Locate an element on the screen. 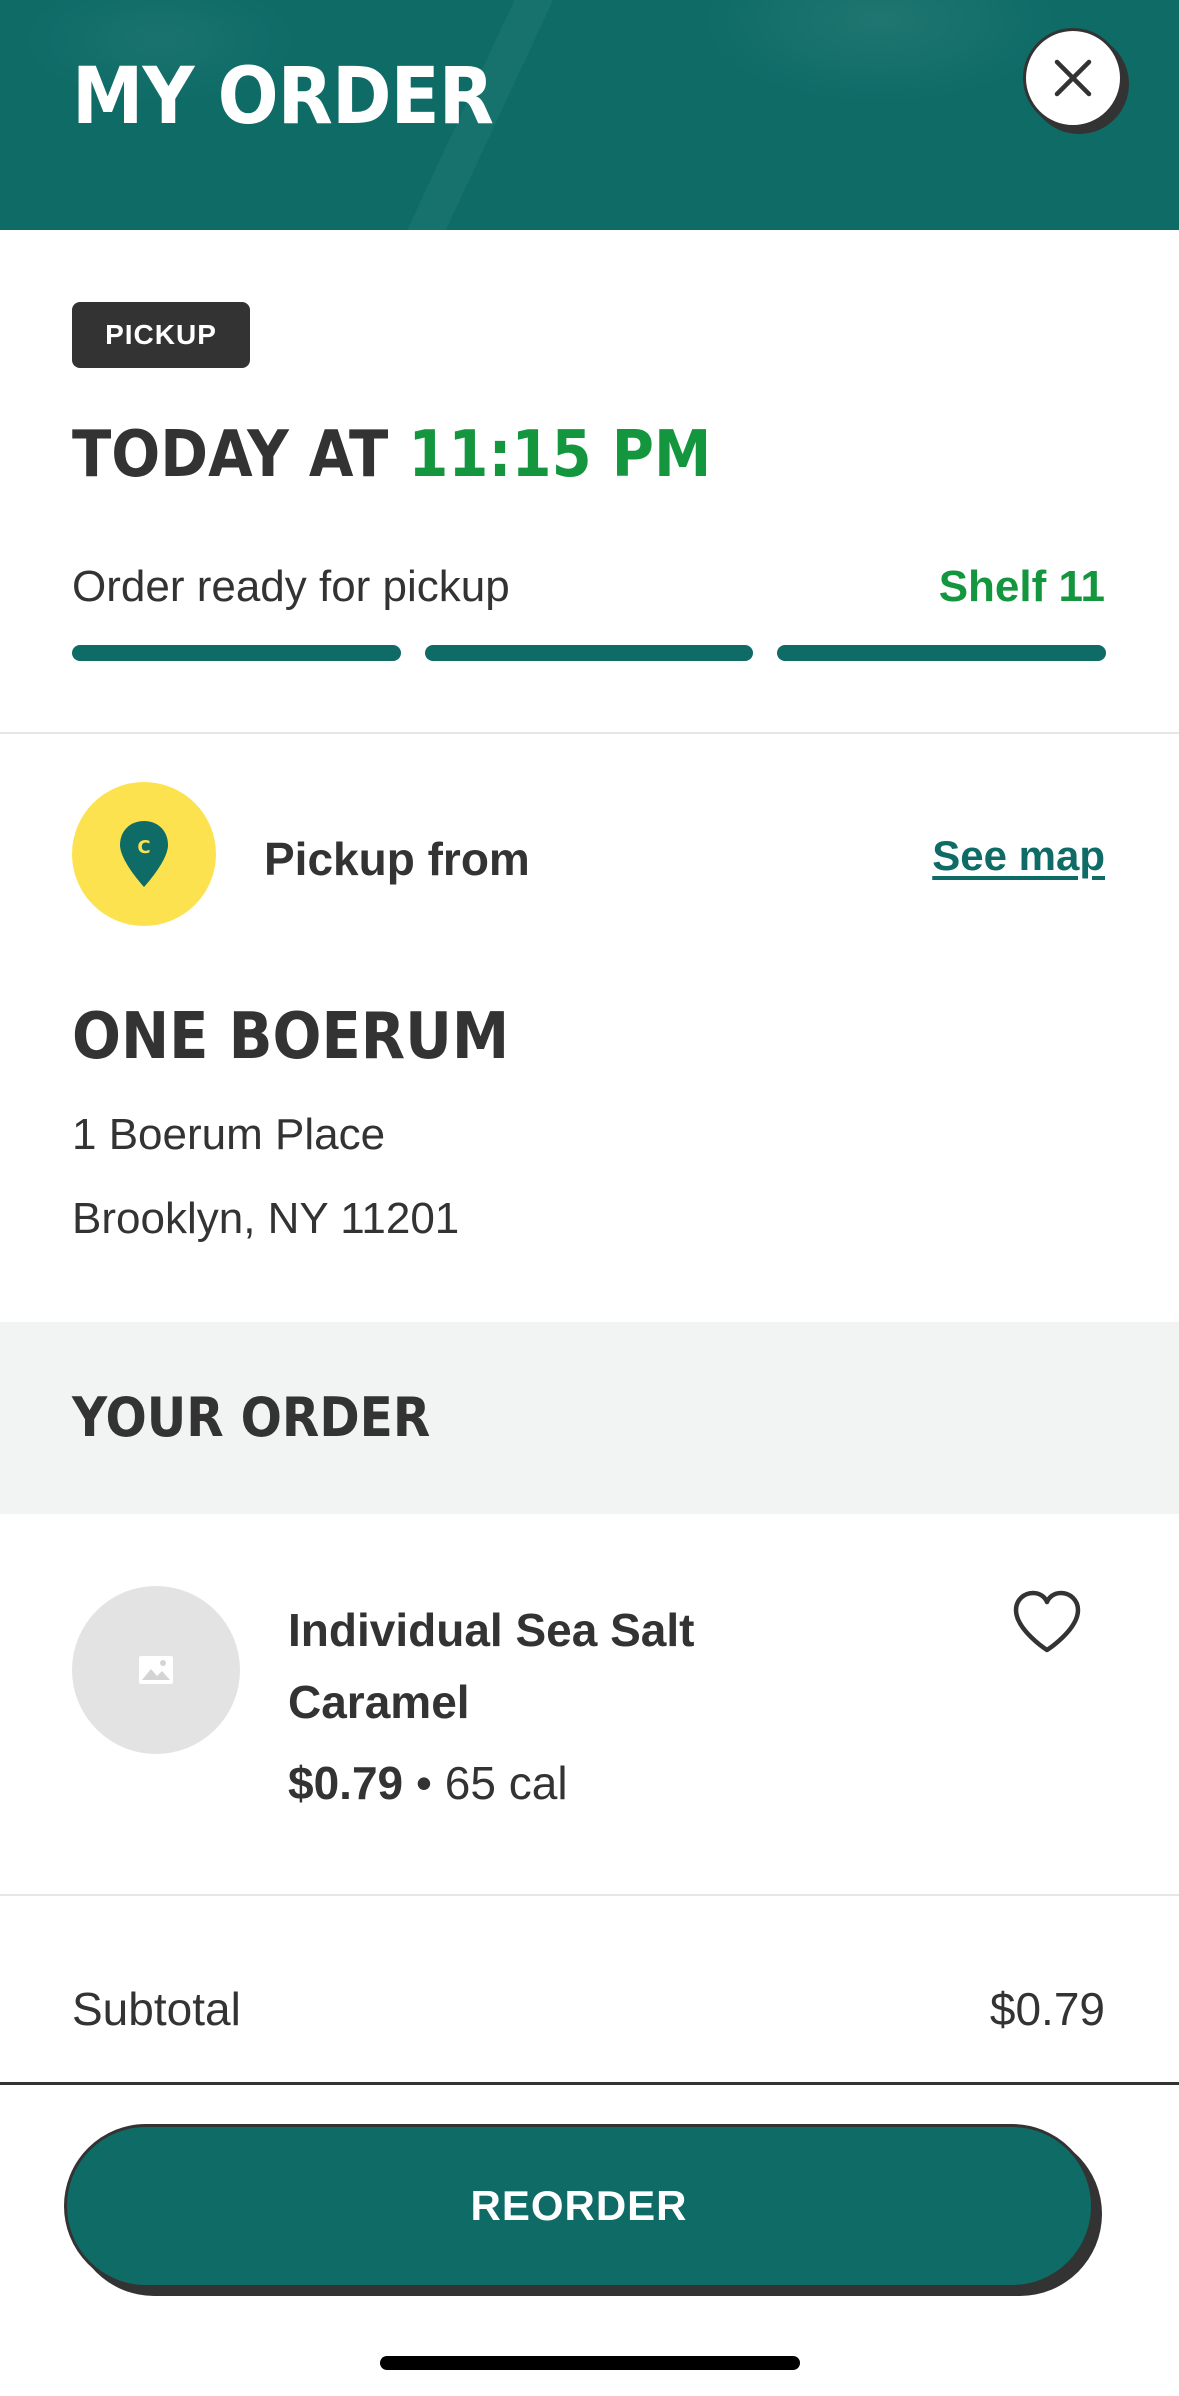 This screenshot has width=1179, height=2396. subtotal-label: Subtotal is located at coordinates (156, 2009).